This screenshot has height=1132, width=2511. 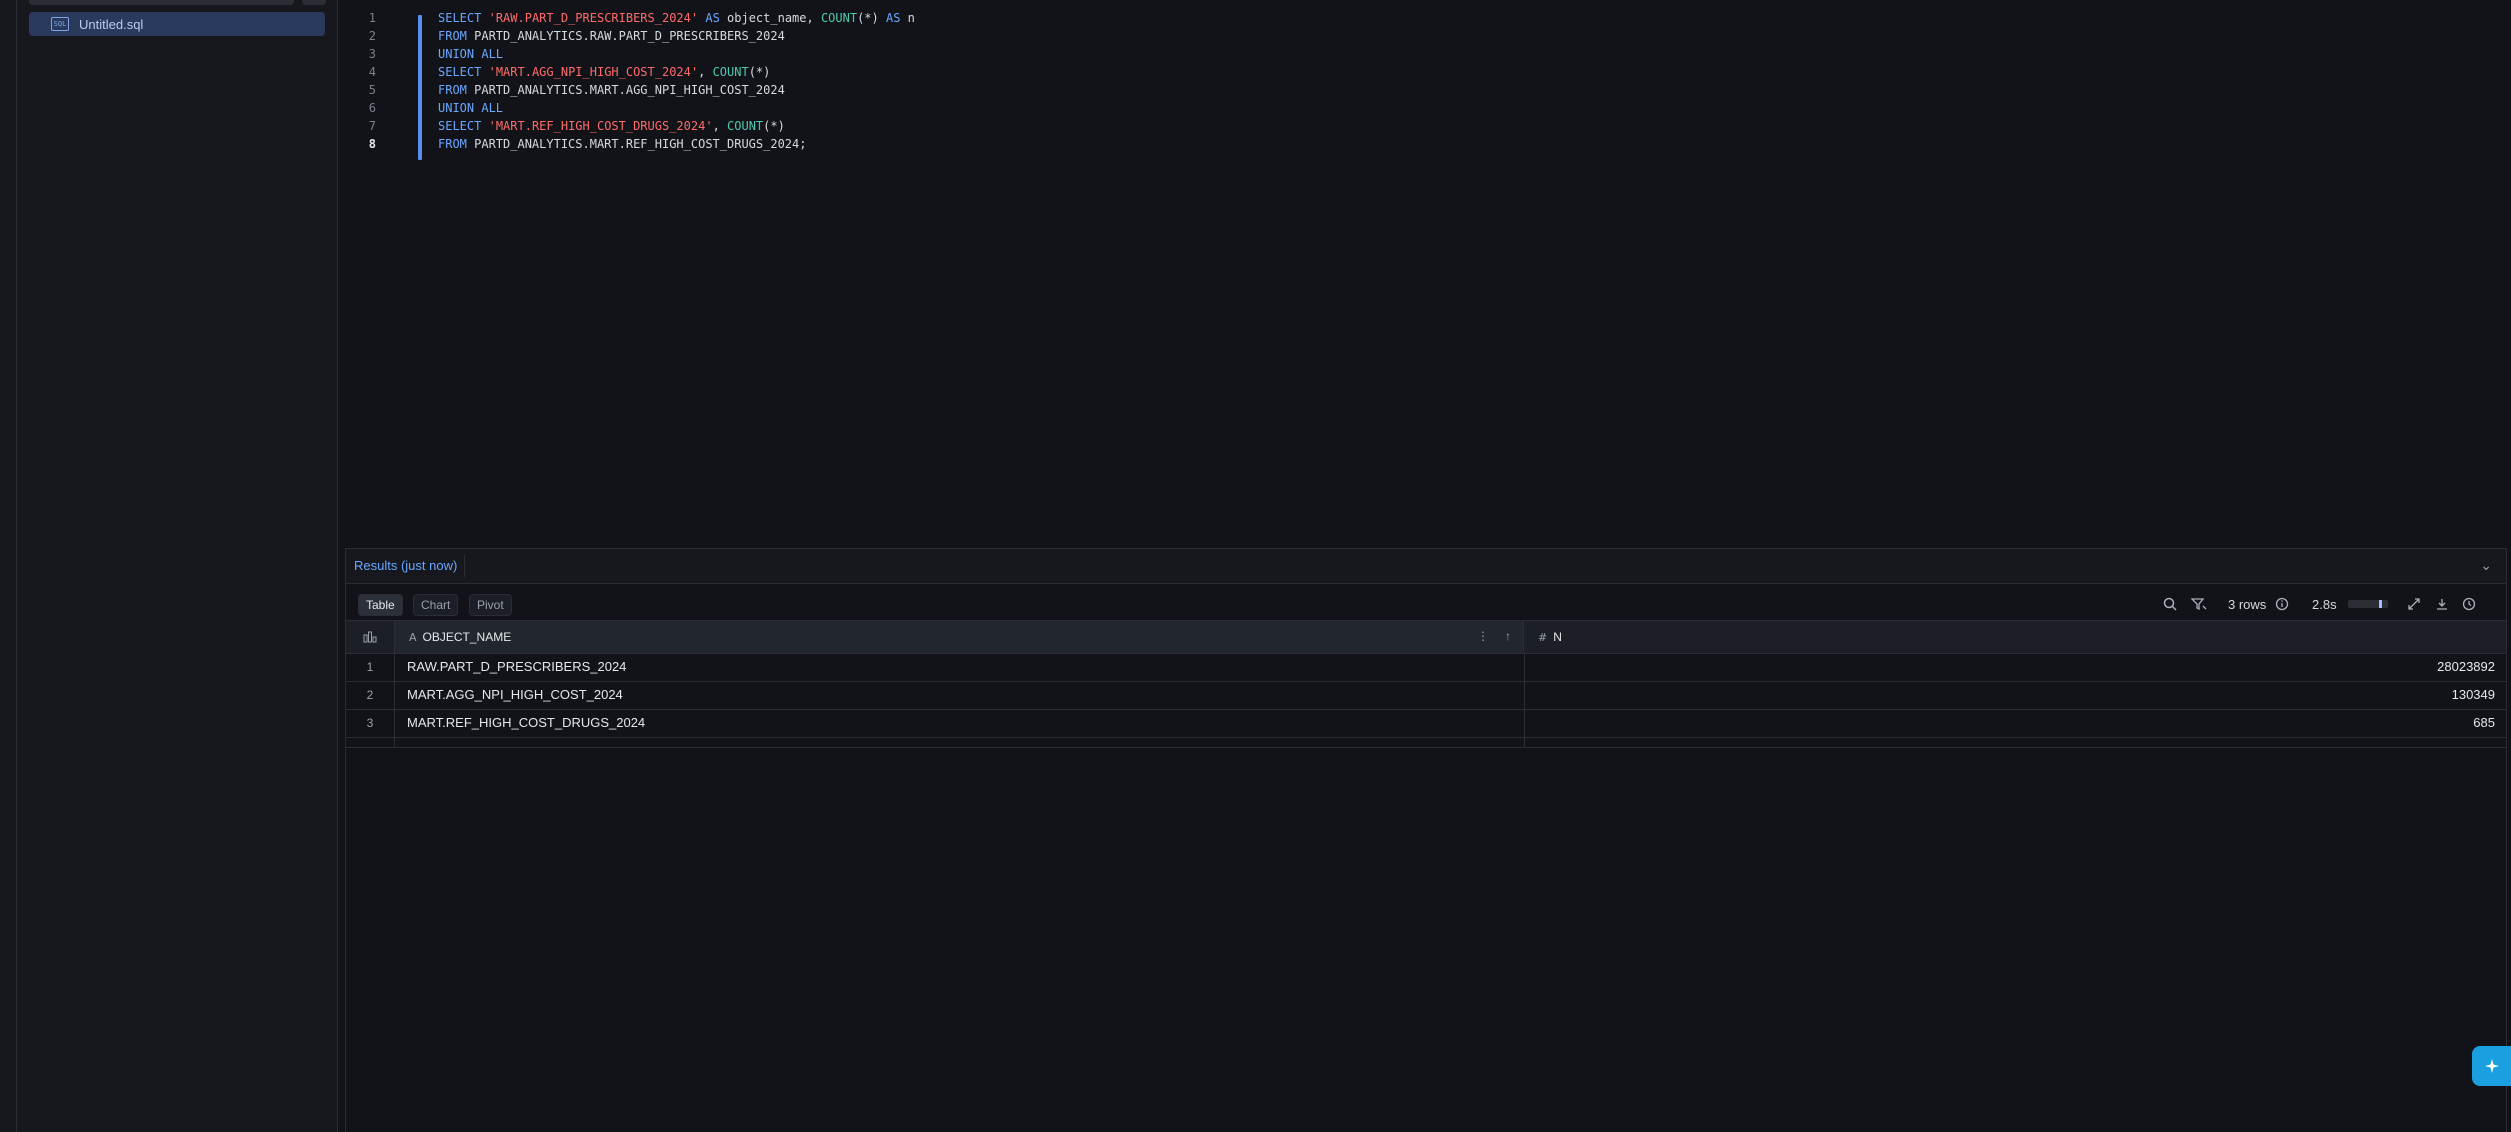 What do you see at coordinates (516, 667) in the screenshot?
I see `cell-object-name: RAW.PART_D_PRESCRIBERS_2024` at bounding box center [516, 667].